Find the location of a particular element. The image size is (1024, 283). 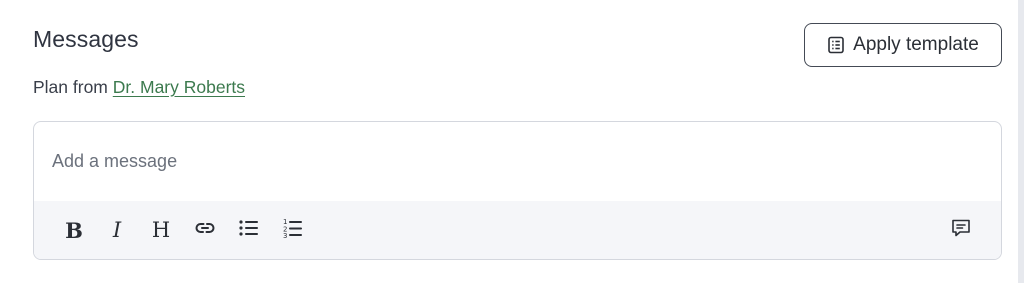

plan-source: Plan from Dr. Mary Roberts is located at coordinates (139, 87).